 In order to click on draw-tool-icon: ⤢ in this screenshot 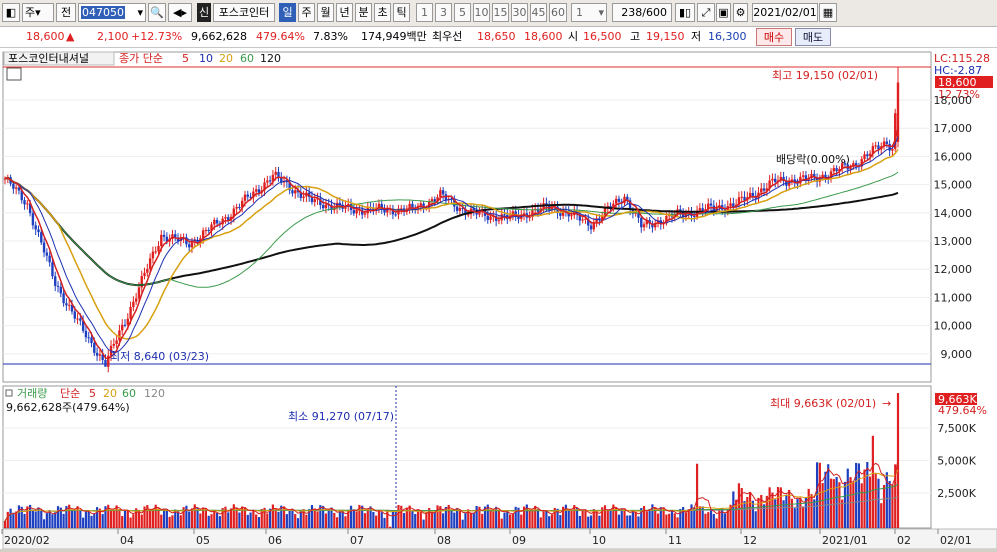, I will do `click(706, 12)`.